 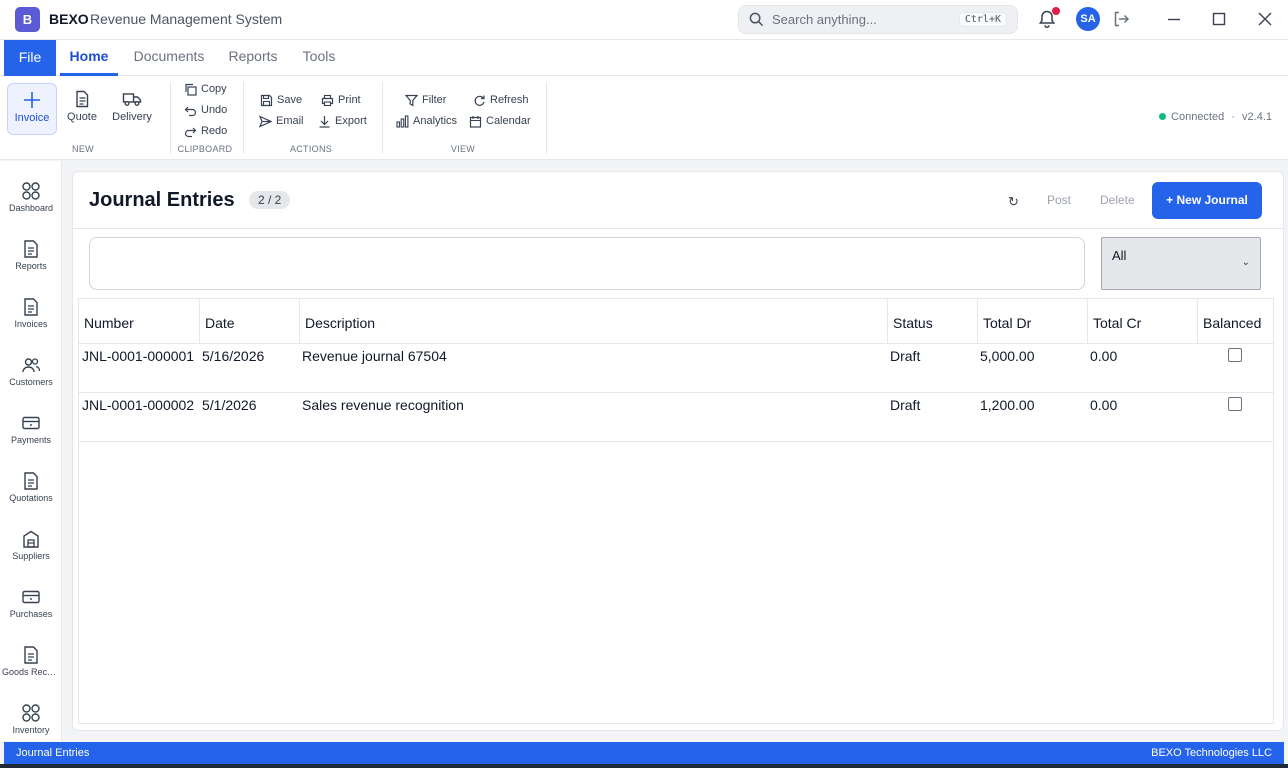 What do you see at coordinates (253, 58) in the screenshot?
I see `tab-reports: Reports` at bounding box center [253, 58].